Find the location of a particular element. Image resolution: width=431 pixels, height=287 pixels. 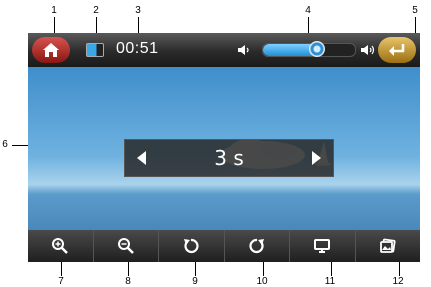

callout-3-line is located at coordinates (138, 25).